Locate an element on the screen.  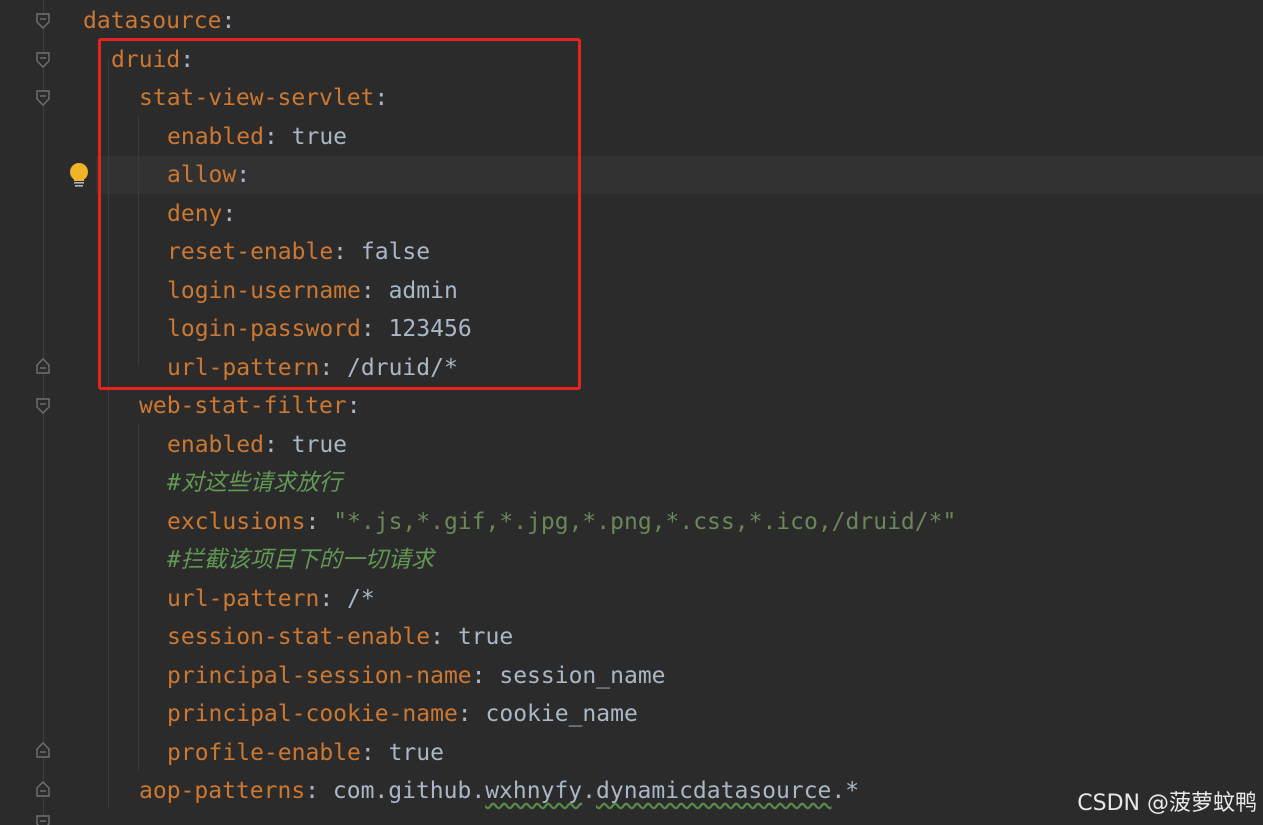
yaml-comment: #拦截该项目下的一切请求 is located at coordinates (300, 560).